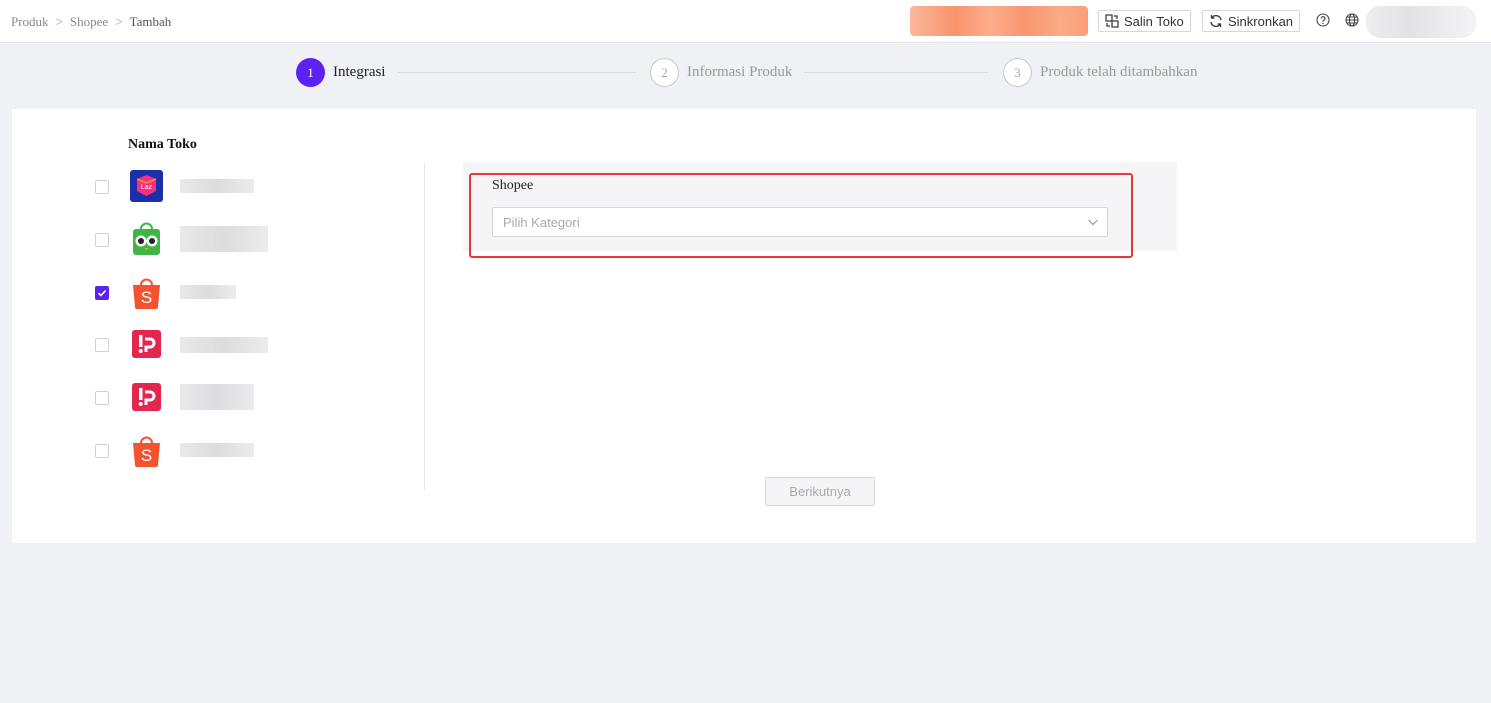  What do you see at coordinates (1421, 22) in the screenshot?
I see `redacted-user-menu` at bounding box center [1421, 22].